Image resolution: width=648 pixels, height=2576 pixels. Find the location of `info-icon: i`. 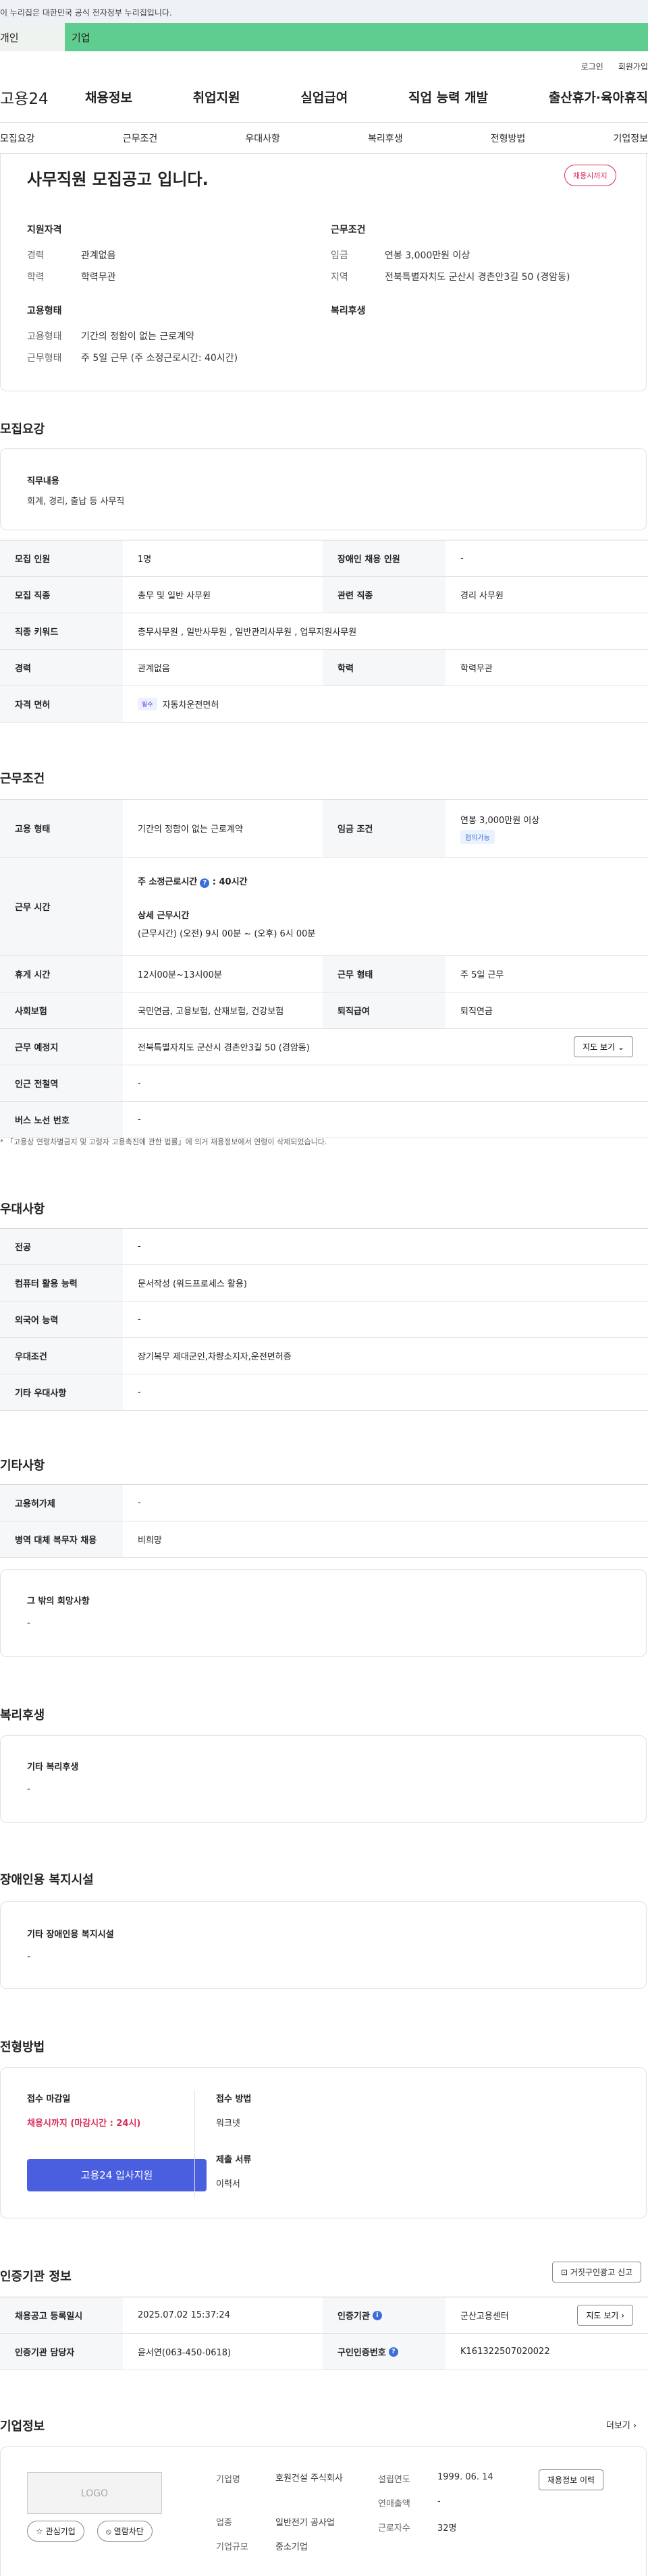

info-icon: i is located at coordinates (377, 2315).